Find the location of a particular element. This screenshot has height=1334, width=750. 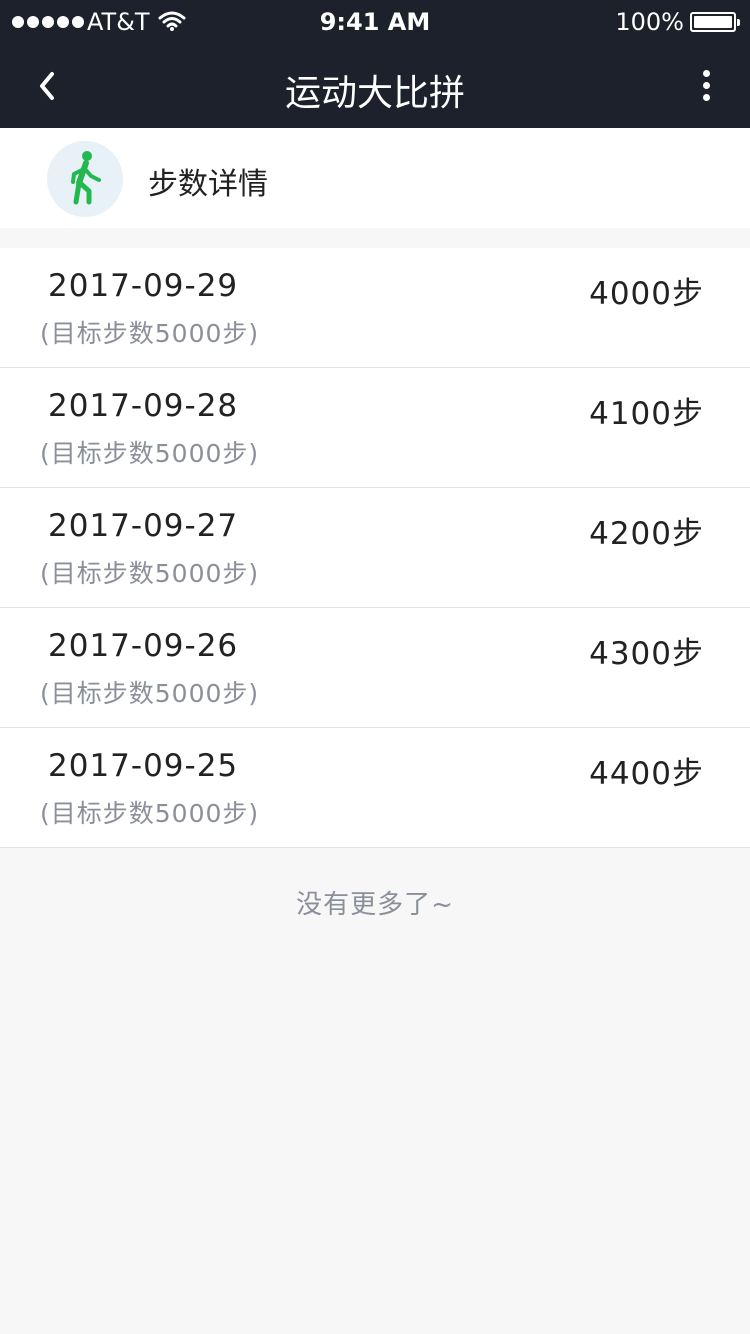

record-steps: 4300步 is located at coordinates (646, 654).